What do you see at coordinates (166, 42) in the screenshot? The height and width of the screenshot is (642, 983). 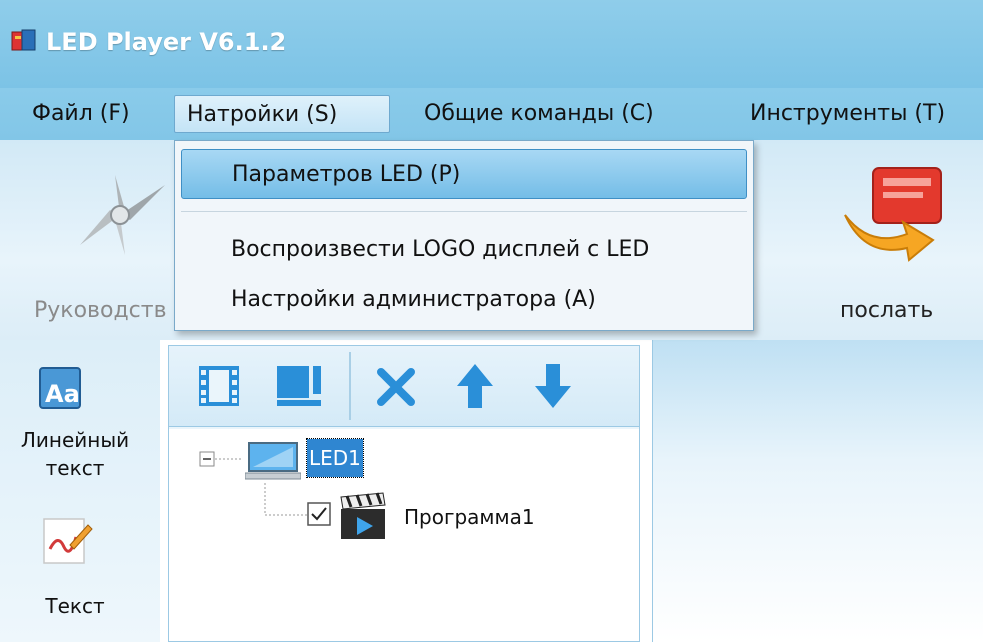 I see `window-title: LED Player V6.1.2` at bounding box center [166, 42].